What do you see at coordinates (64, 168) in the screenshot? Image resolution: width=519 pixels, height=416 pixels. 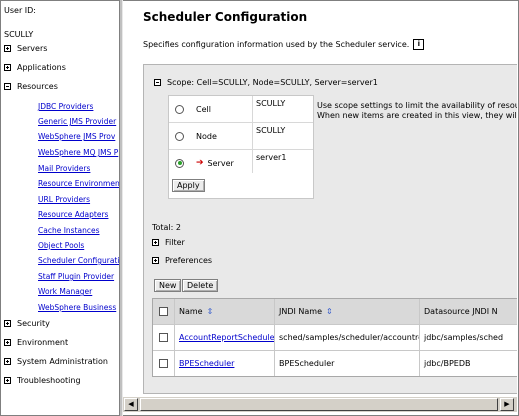 I see `nav-link-mail-providers: Mail Providers` at bounding box center [64, 168].